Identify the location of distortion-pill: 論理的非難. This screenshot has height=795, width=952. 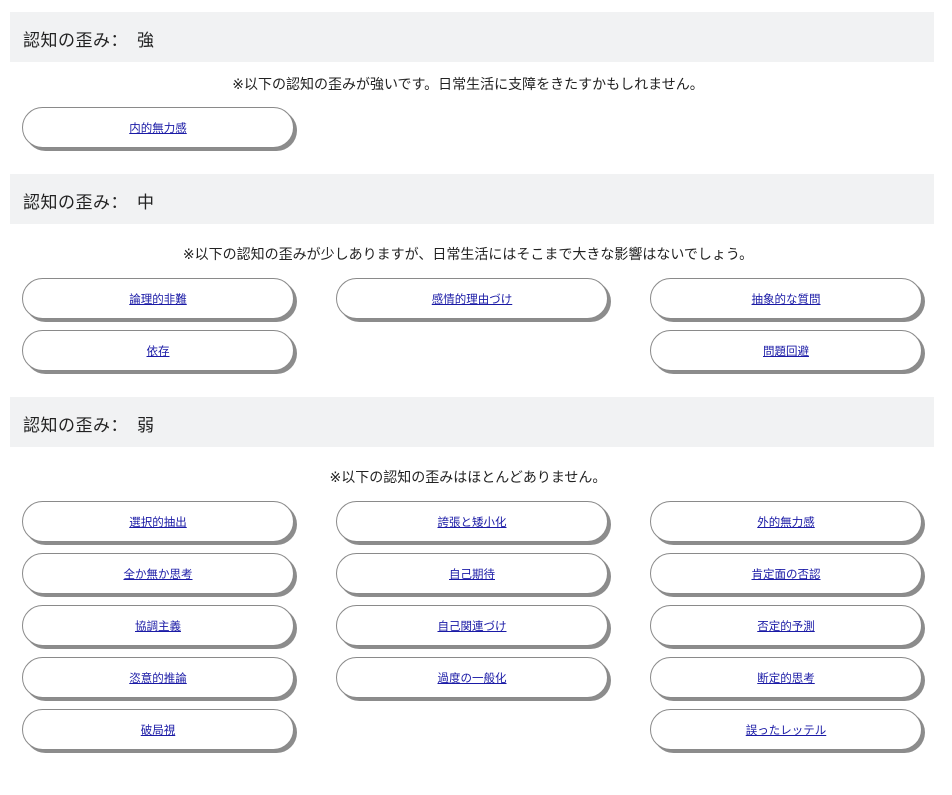
(158, 298).